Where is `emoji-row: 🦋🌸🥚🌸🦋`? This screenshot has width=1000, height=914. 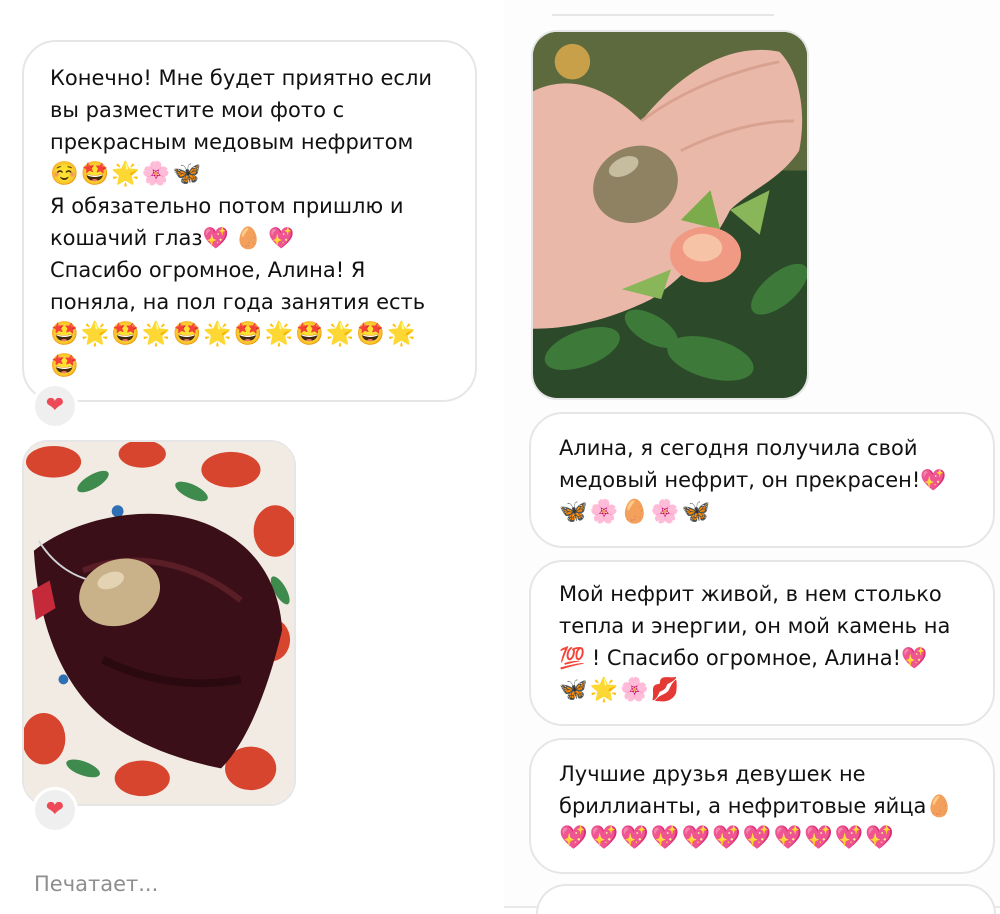 emoji-row: 🦋🌸🥚🌸🦋 is located at coordinates (636, 512).